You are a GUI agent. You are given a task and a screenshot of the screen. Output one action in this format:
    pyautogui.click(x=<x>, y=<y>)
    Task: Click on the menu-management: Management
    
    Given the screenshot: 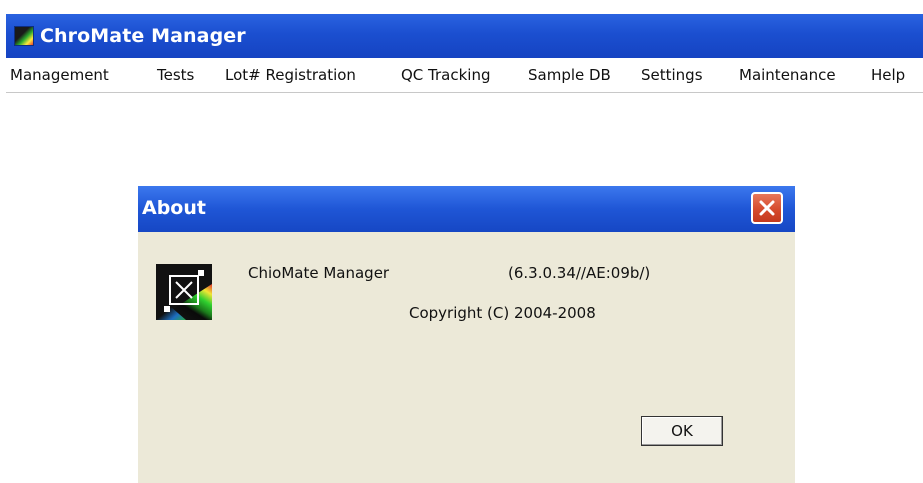 What is the action you would take?
    pyautogui.click(x=59, y=75)
    